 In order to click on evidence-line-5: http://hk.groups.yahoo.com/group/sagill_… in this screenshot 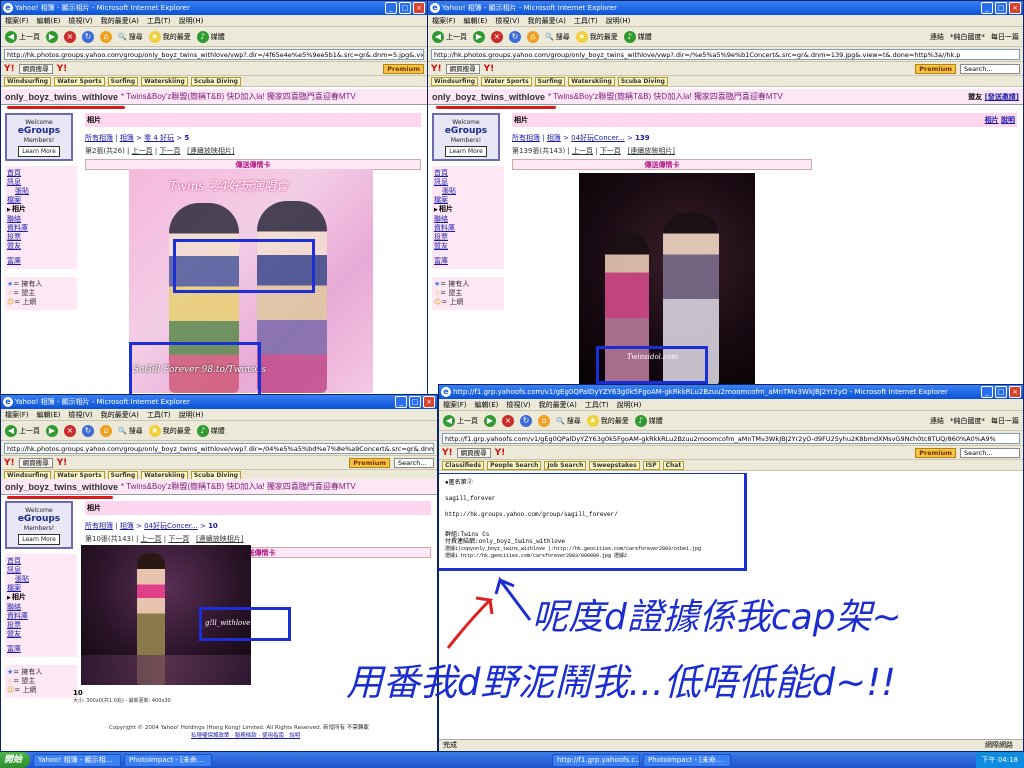, I will do `click(593, 515)`.